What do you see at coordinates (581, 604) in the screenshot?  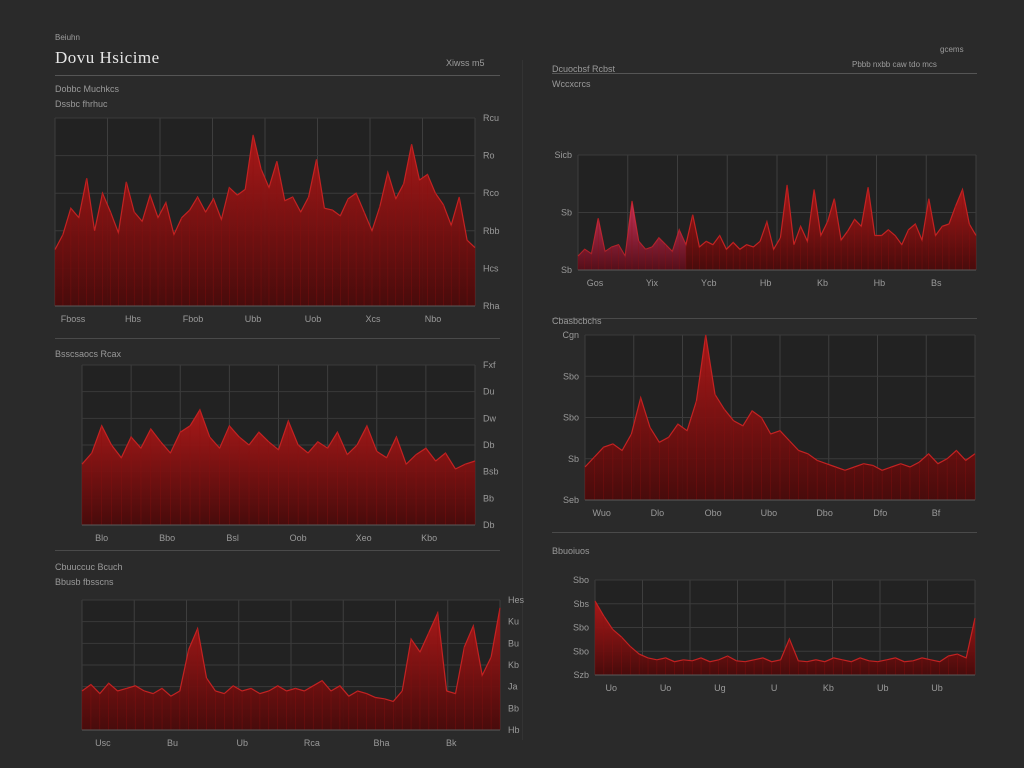 I see `y-tick-label: Sbs` at bounding box center [581, 604].